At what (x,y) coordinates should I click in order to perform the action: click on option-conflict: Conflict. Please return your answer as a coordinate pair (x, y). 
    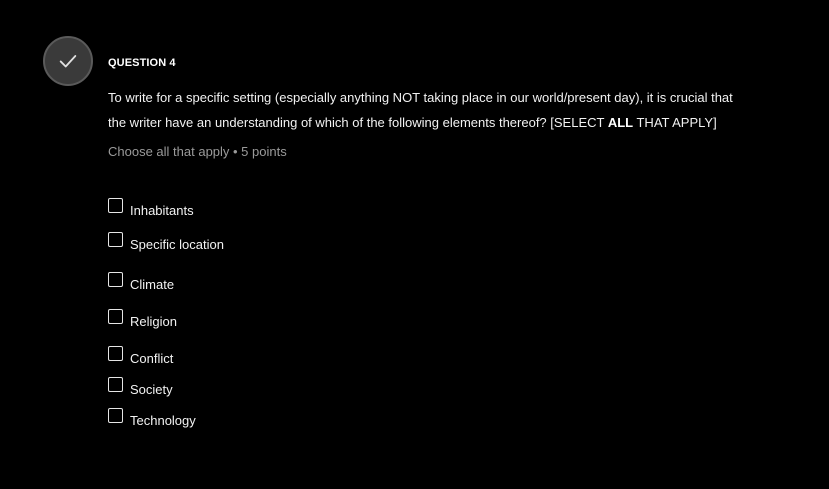
    Looking at the image, I should click on (140, 356).